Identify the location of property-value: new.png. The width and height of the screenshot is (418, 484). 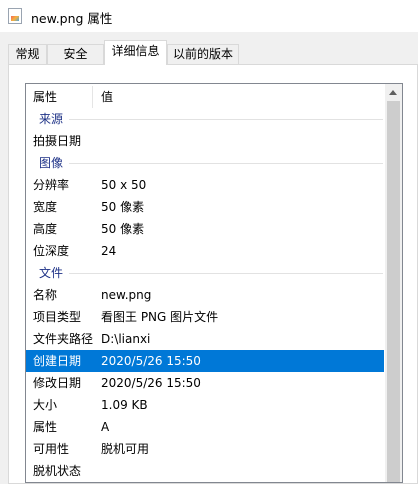
(126, 295).